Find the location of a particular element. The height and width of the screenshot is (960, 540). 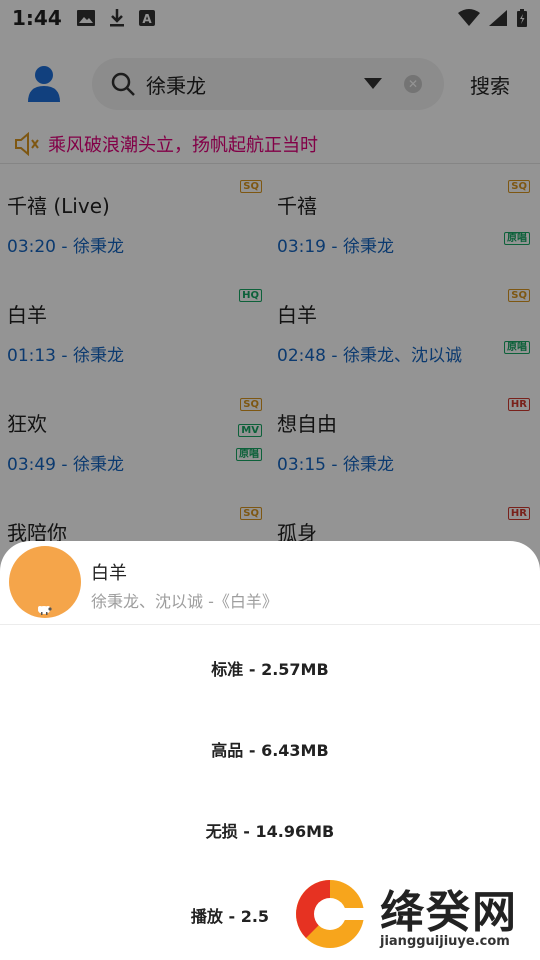

watermark-name: 绛癸网 is located at coordinates (449, 912).